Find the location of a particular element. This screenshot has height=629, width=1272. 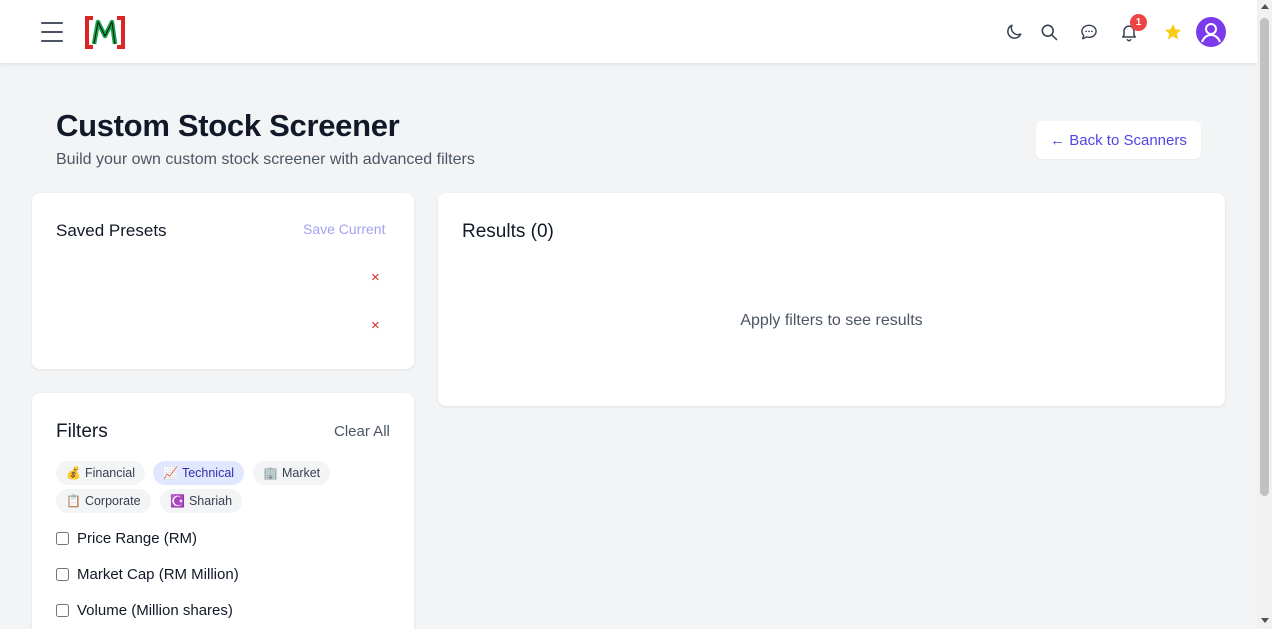

top-navbar: 1 is located at coordinates (628, 32).